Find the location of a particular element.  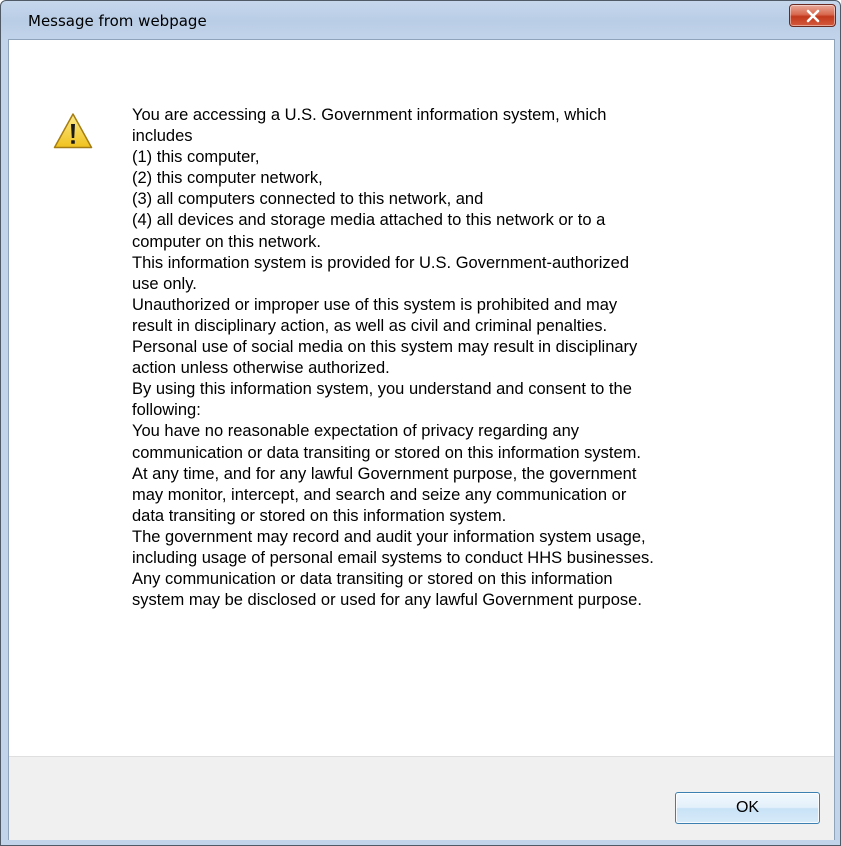

window-title: Message from webpage is located at coordinates (117, 21).